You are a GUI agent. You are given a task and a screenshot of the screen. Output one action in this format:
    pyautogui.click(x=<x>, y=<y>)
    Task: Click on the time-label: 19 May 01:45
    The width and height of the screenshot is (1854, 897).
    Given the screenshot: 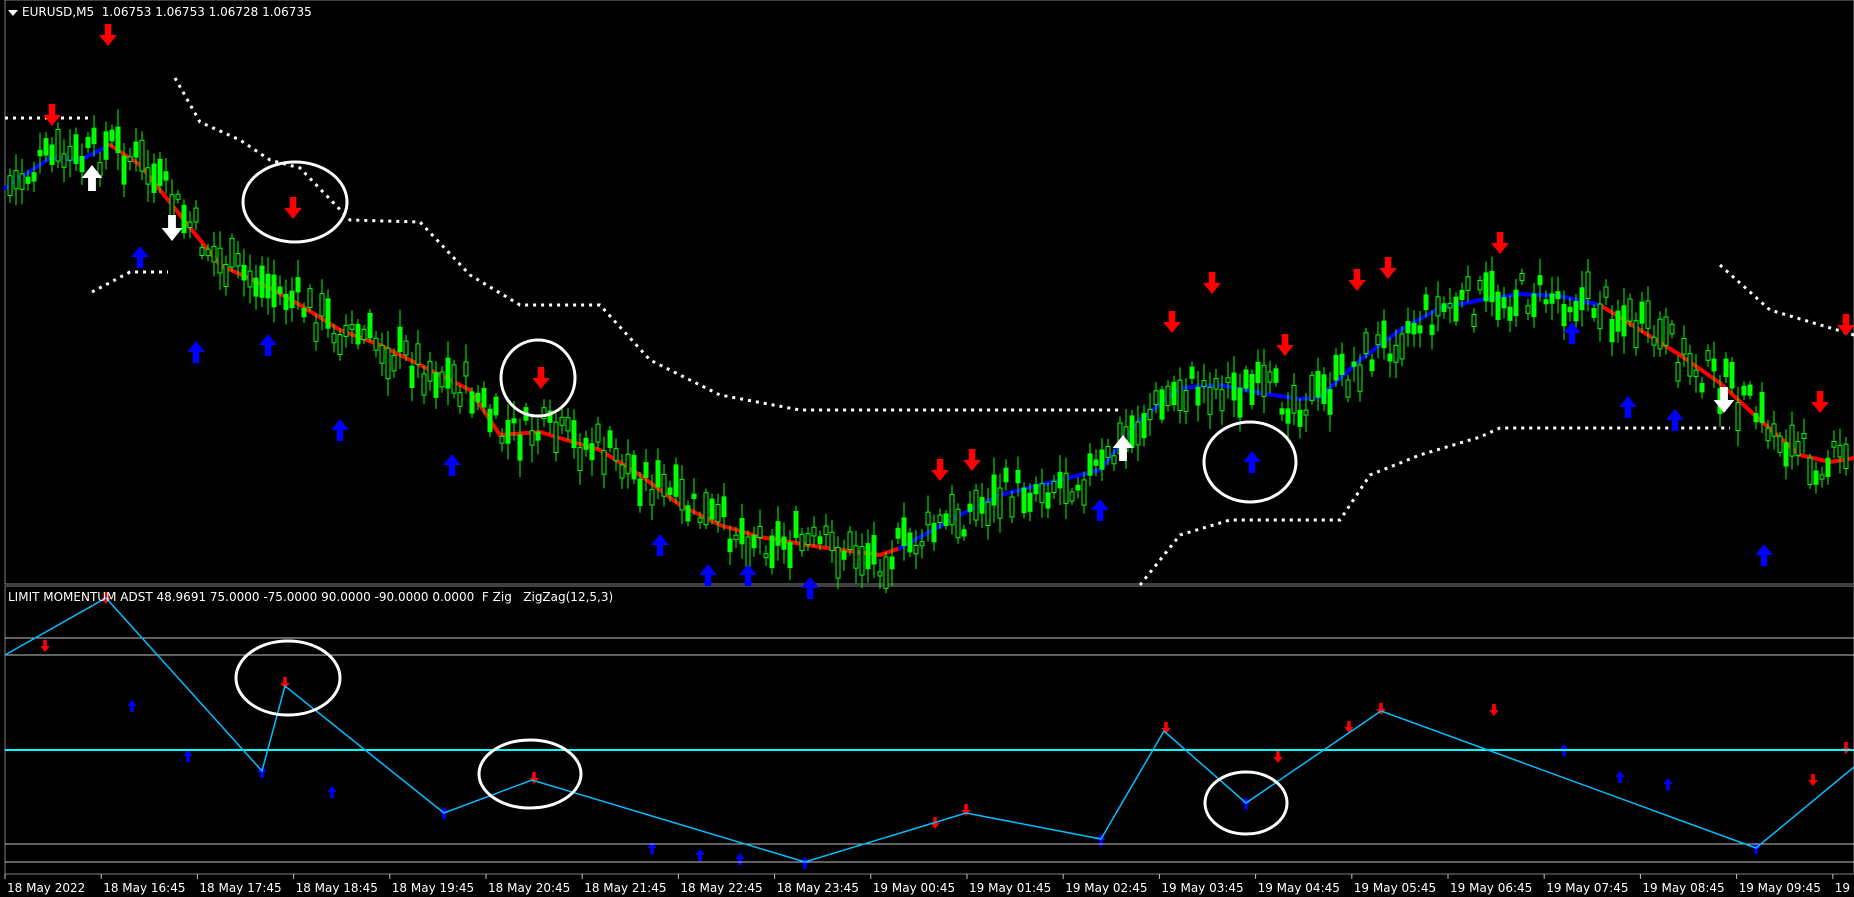 What is the action you would take?
    pyautogui.click(x=1010, y=888)
    